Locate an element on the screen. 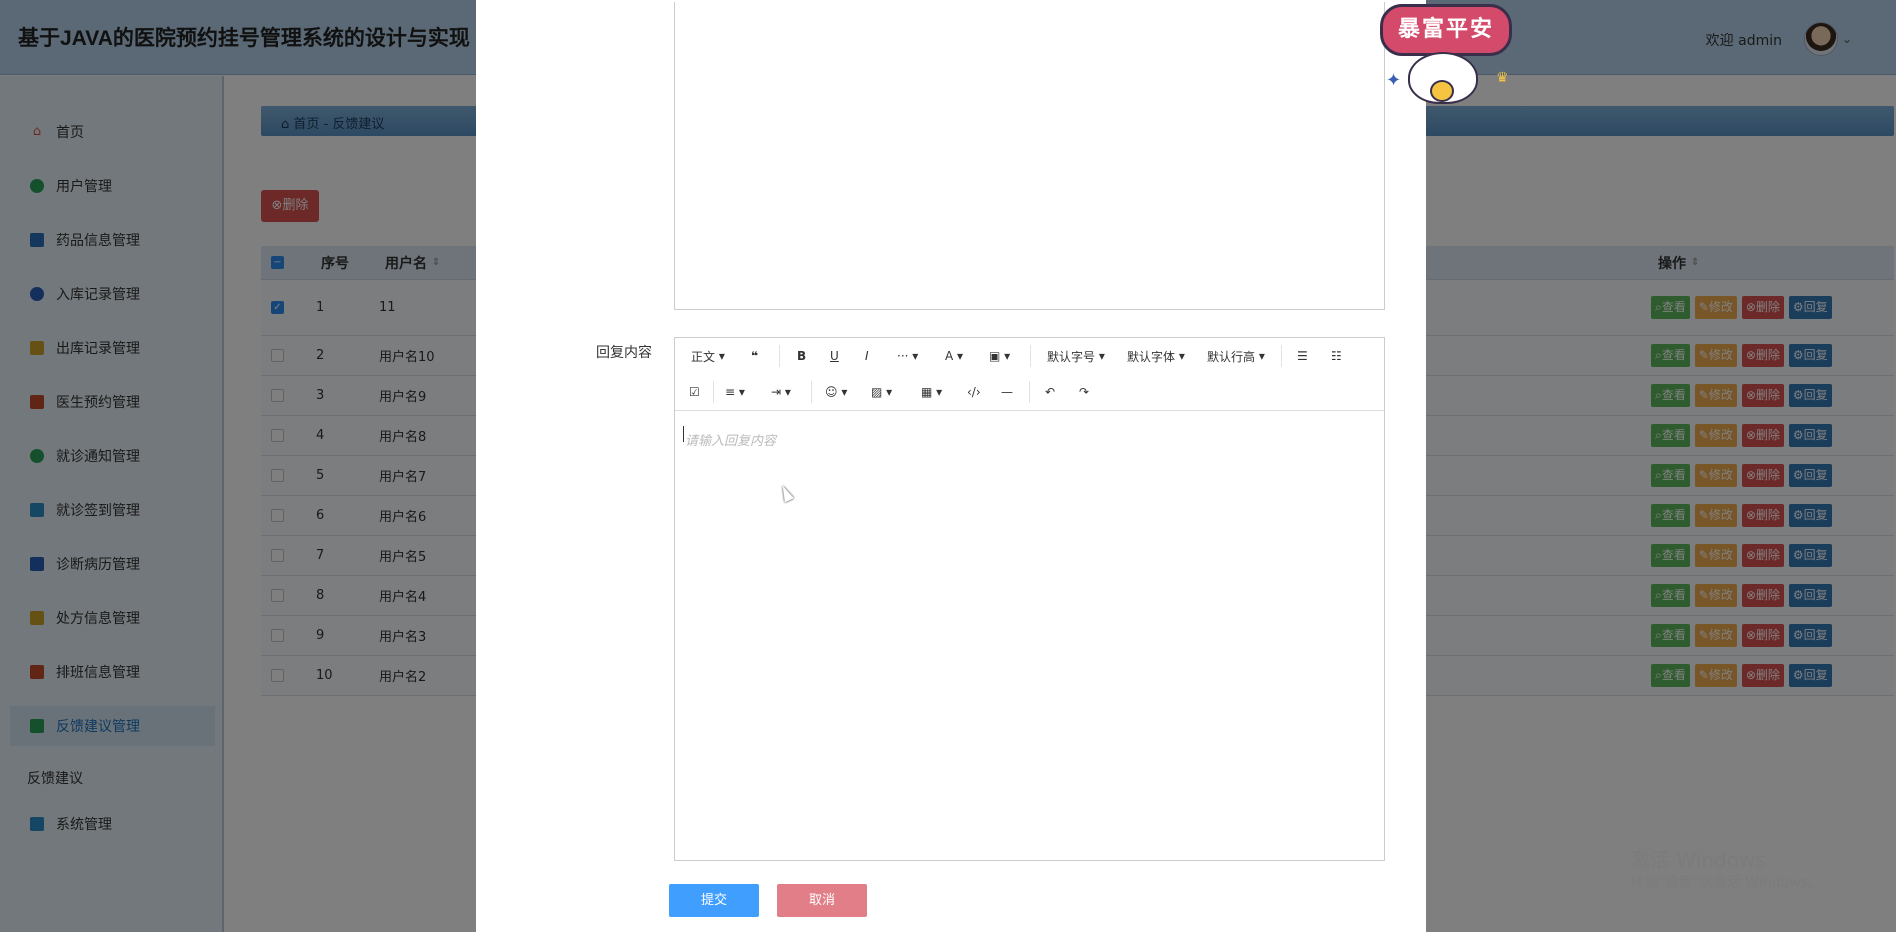 This screenshot has width=1896, height=932. windows-activation-title: 激活 Windows is located at coordinates (1698, 860).